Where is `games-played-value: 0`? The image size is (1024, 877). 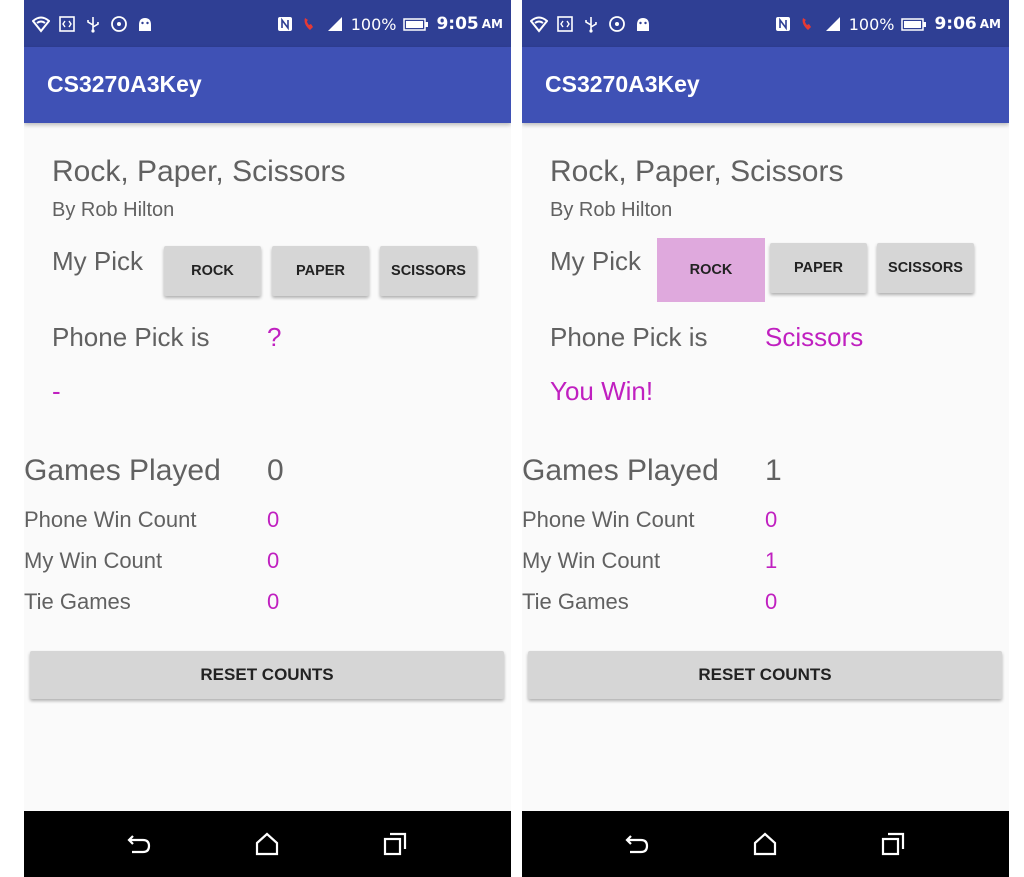
games-played-value: 0 is located at coordinates (275, 470).